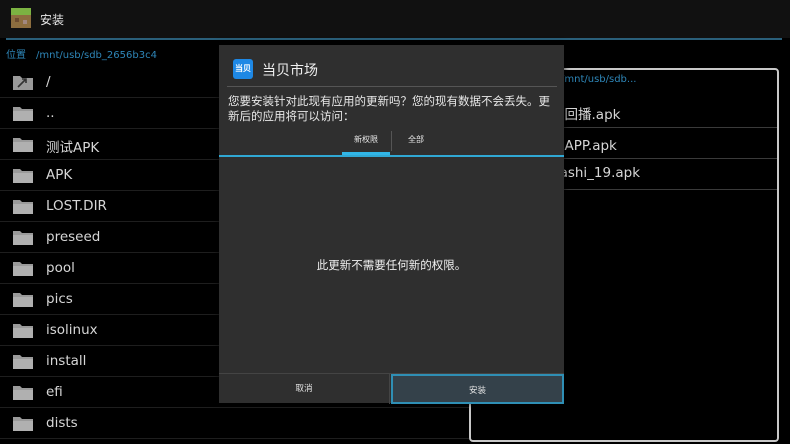 The width and height of the screenshot is (790, 444). I want to click on file-name: LOST.DIR, so click(76, 206).